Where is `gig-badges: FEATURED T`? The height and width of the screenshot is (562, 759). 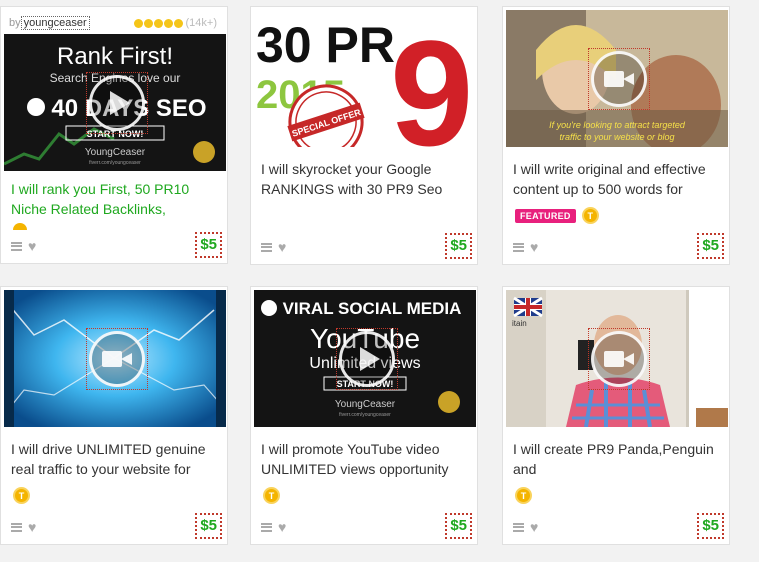
gig-badges: FEATURED T is located at coordinates (557, 215).